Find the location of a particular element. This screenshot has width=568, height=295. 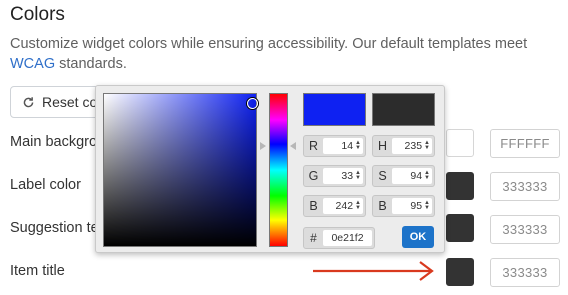

blue-value: 242 is located at coordinates (345, 206).